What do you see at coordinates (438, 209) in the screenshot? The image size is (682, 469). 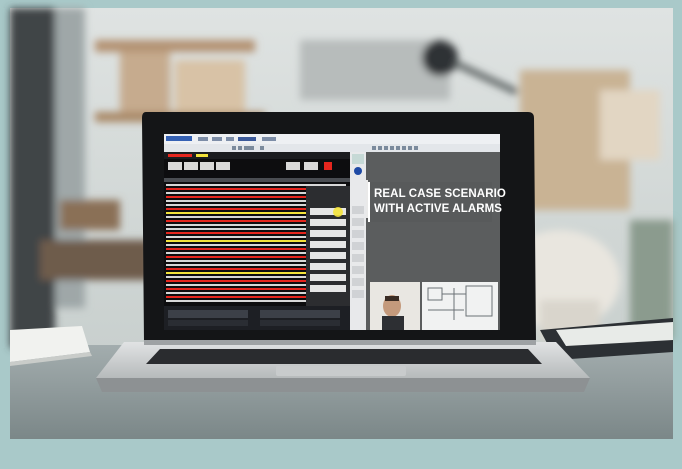 I see `caption-line-2: WITH ACTIVE ALARMS` at bounding box center [438, 209].